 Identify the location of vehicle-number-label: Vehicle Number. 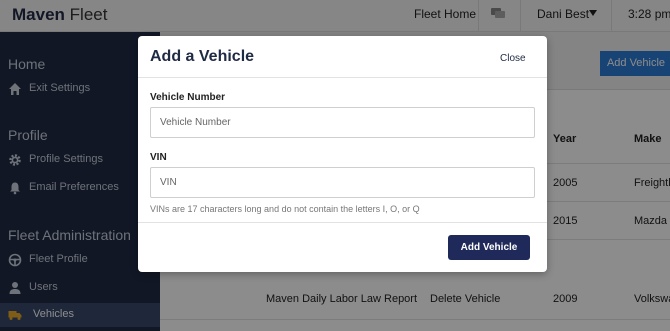
(188, 97).